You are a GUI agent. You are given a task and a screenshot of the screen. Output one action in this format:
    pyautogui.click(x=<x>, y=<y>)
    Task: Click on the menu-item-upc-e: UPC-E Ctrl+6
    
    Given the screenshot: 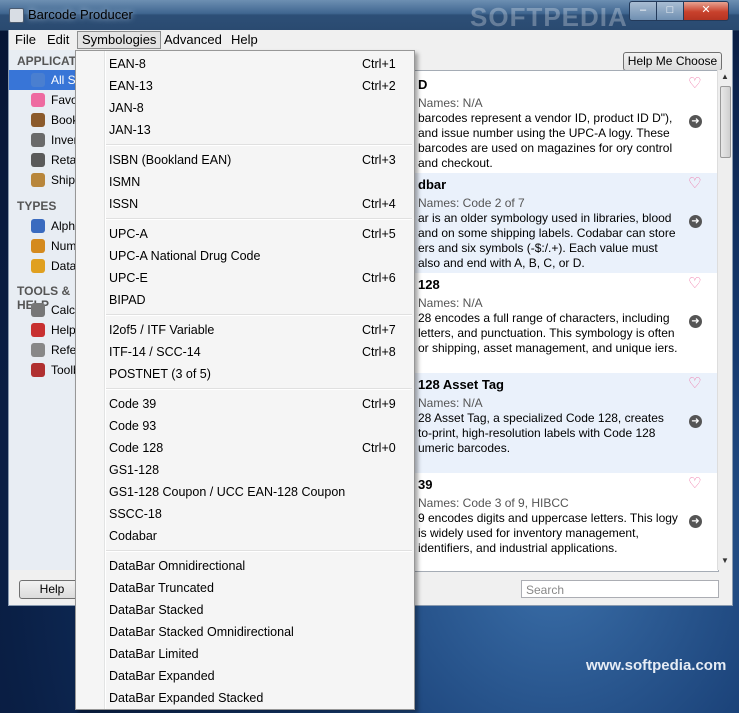 What is the action you would take?
    pyautogui.click(x=245, y=278)
    